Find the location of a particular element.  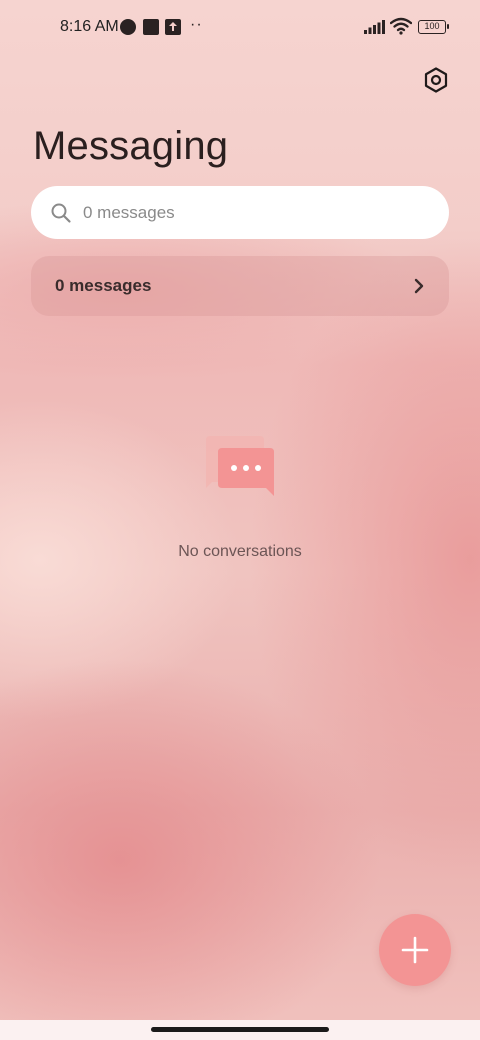

settings-button is located at coordinates (436, 80).